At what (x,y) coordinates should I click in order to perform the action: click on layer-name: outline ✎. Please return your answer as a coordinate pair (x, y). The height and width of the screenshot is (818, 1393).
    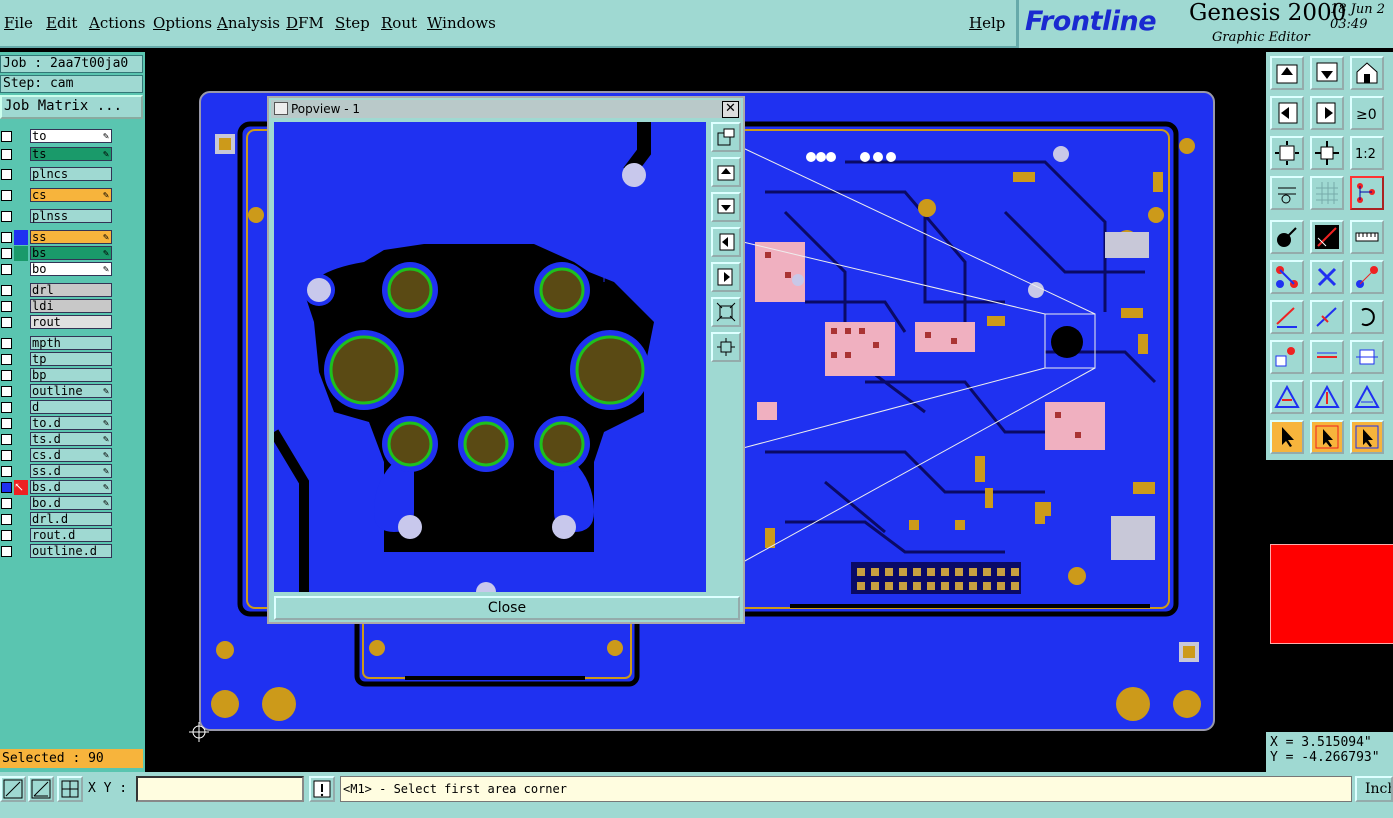
    Looking at the image, I should click on (71, 391).